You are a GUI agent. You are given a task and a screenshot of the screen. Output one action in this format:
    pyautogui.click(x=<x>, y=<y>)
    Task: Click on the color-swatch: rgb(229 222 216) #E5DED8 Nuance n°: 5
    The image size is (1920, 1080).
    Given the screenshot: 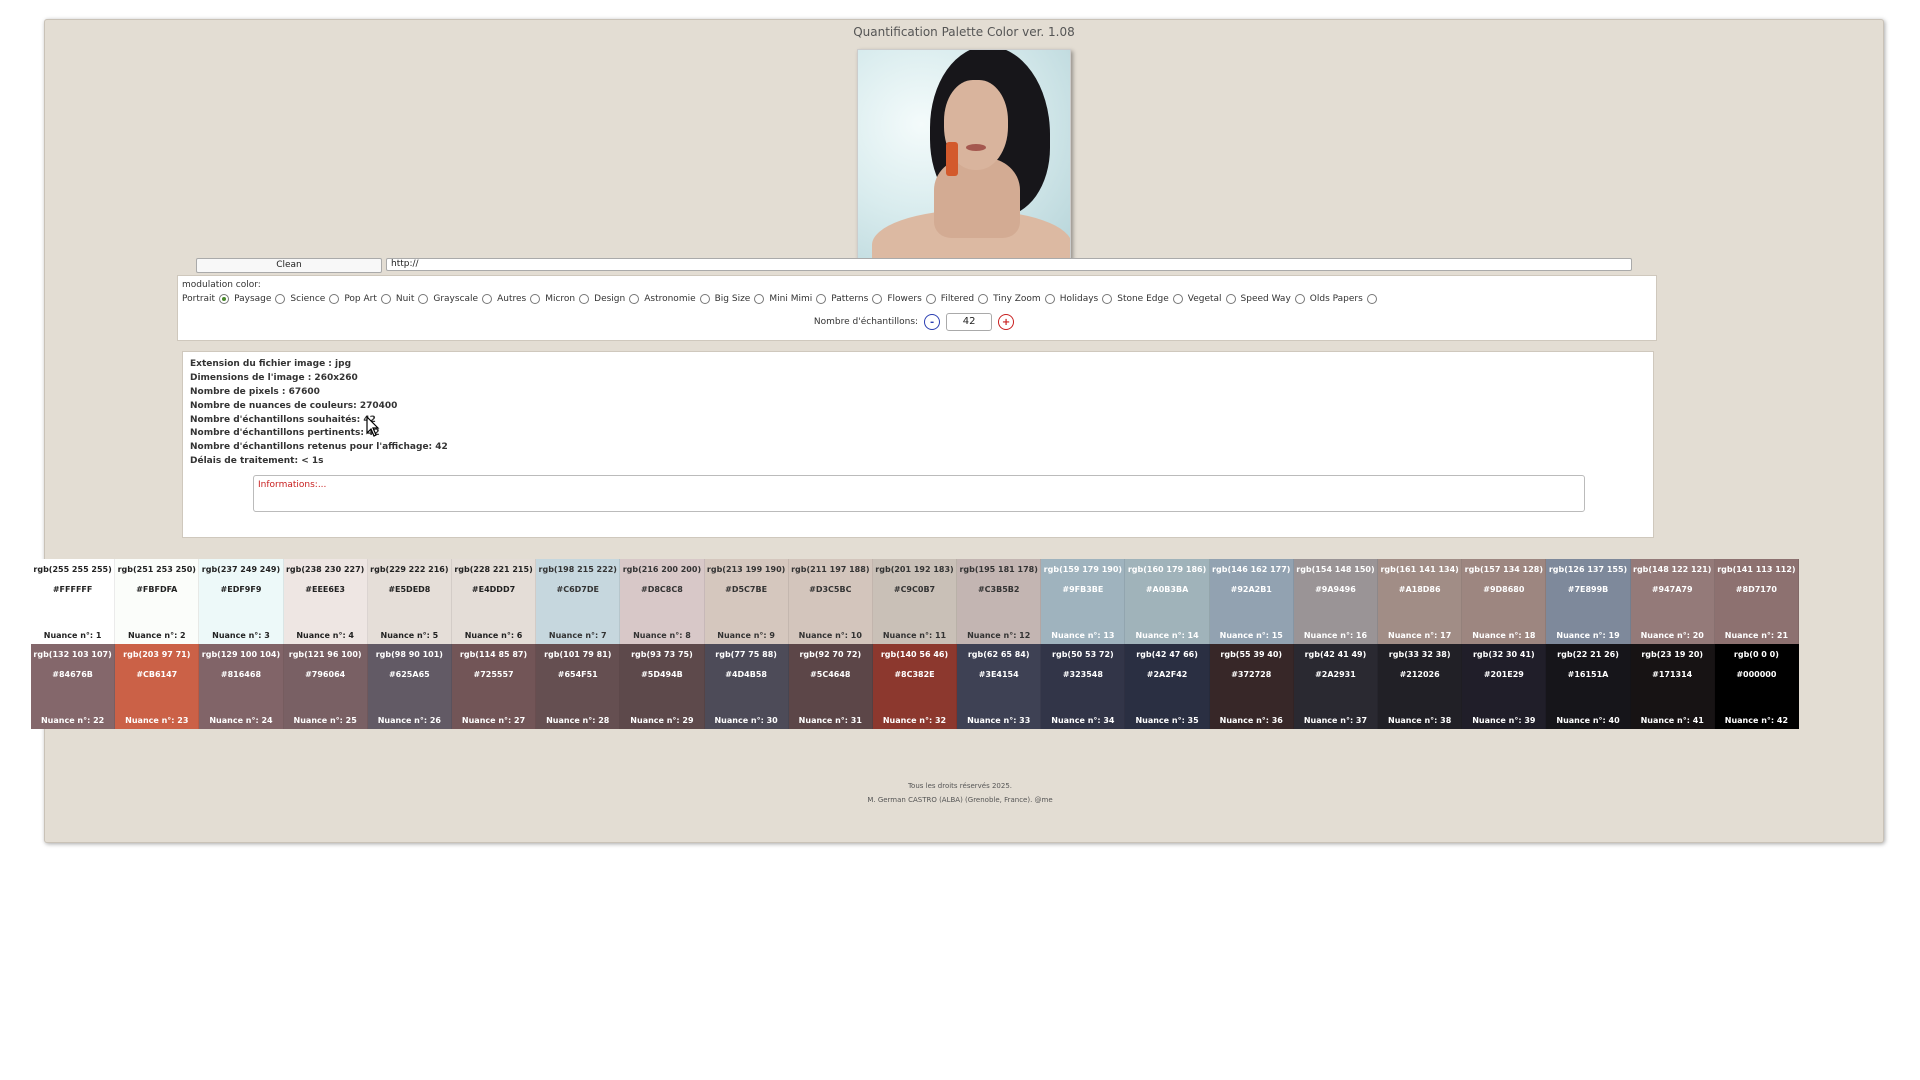 What is the action you would take?
    pyautogui.click(x=409, y=601)
    